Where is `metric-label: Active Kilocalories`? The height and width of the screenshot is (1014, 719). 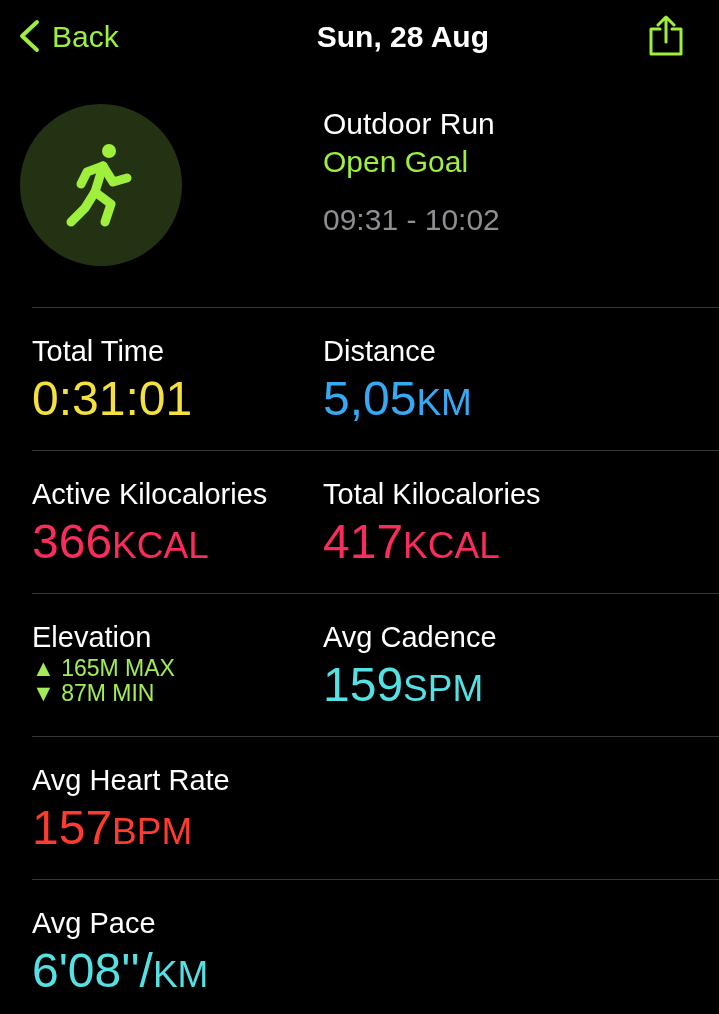 metric-label: Active Kilocalories is located at coordinates (150, 494).